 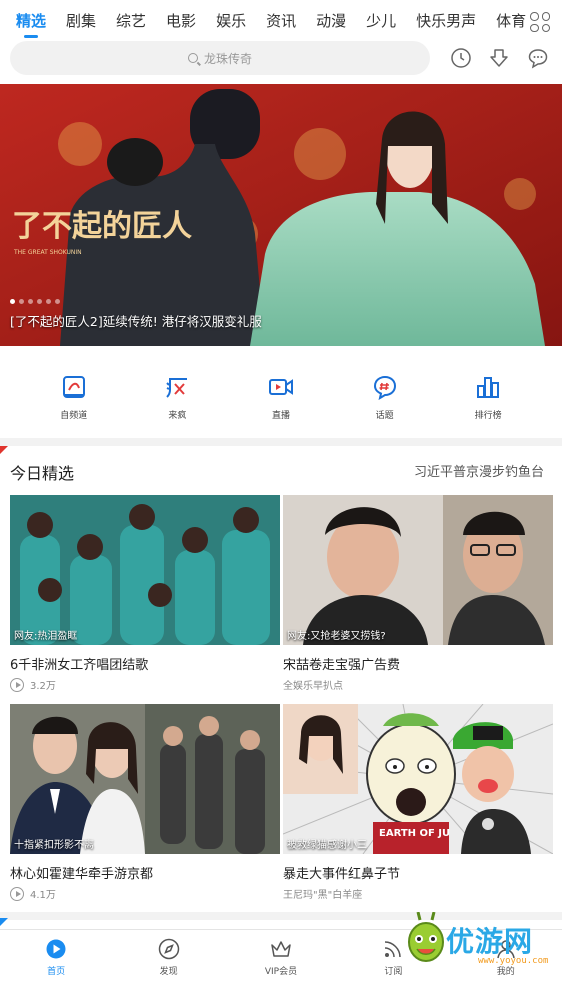 I want to click on video-meta: 3.2万, so click(x=145, y=684).